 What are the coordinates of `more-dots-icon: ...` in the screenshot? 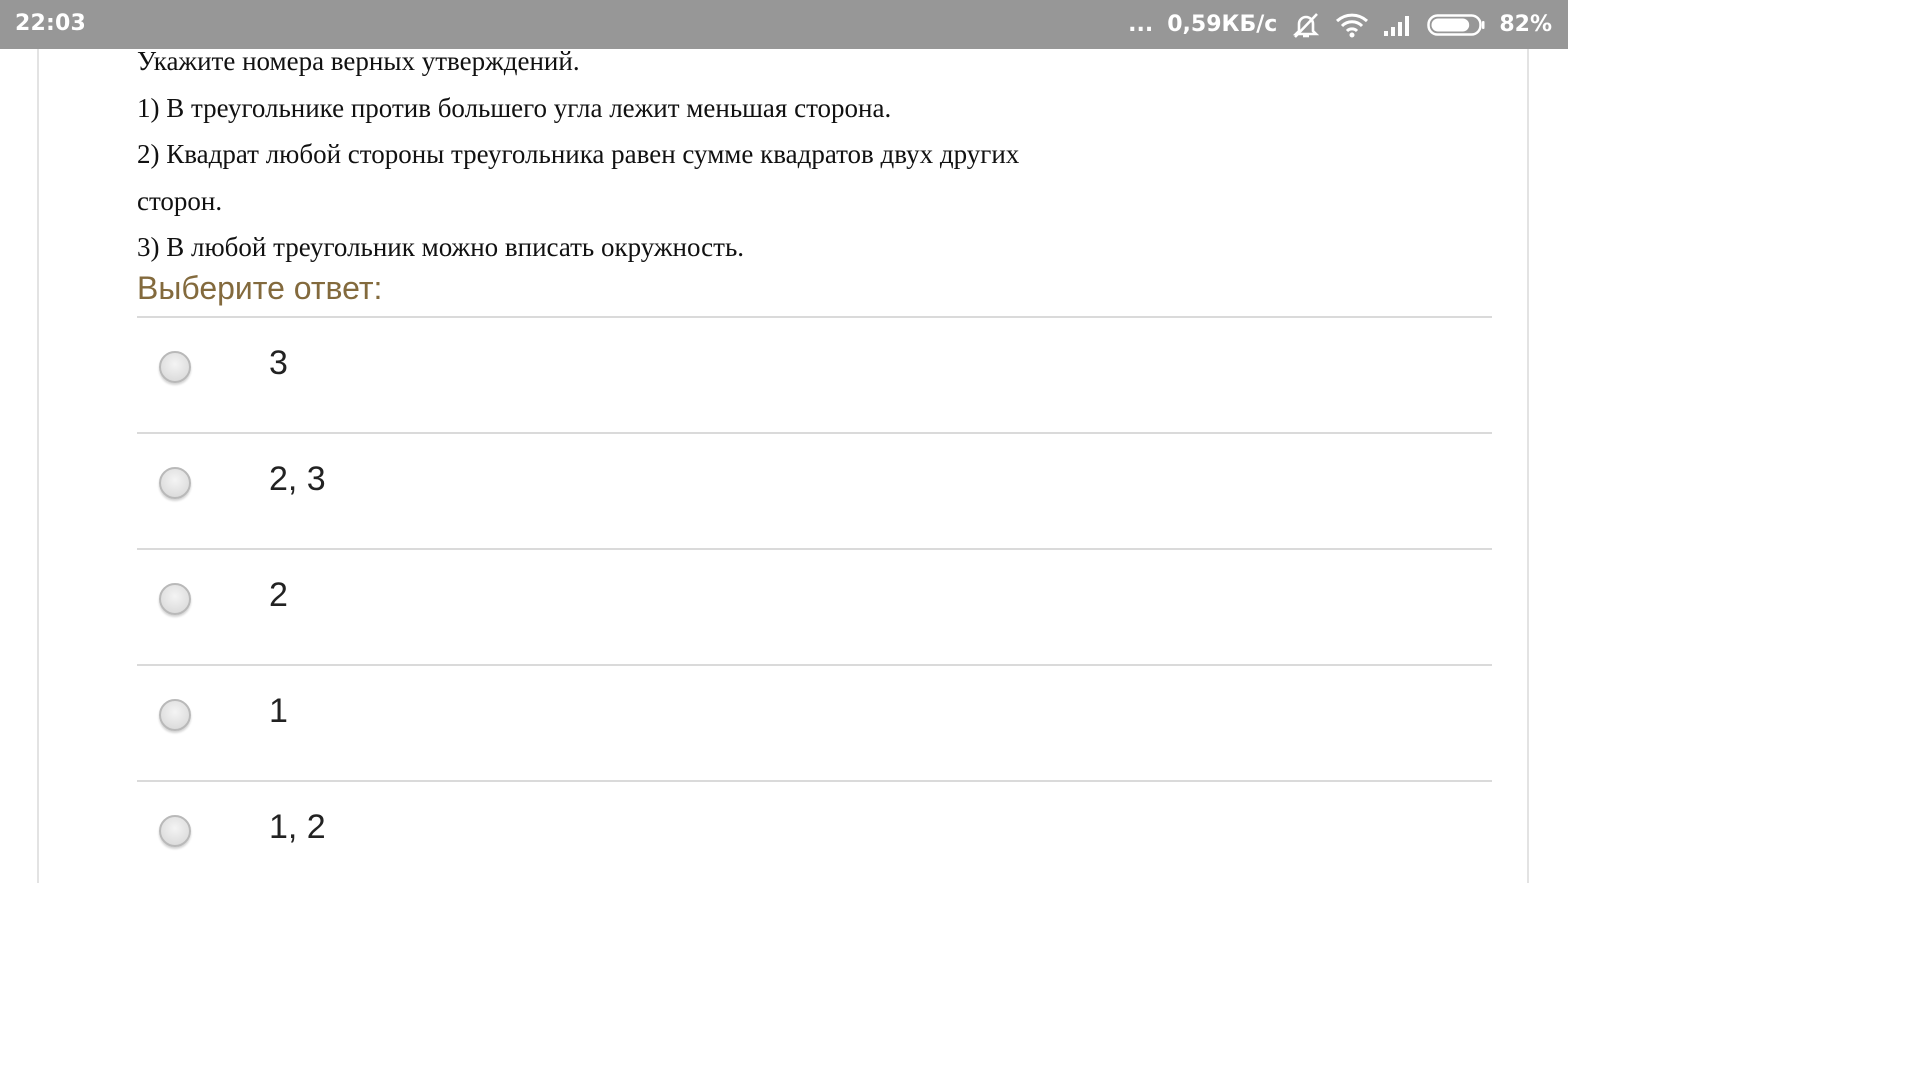 It's located at (1141, 24).